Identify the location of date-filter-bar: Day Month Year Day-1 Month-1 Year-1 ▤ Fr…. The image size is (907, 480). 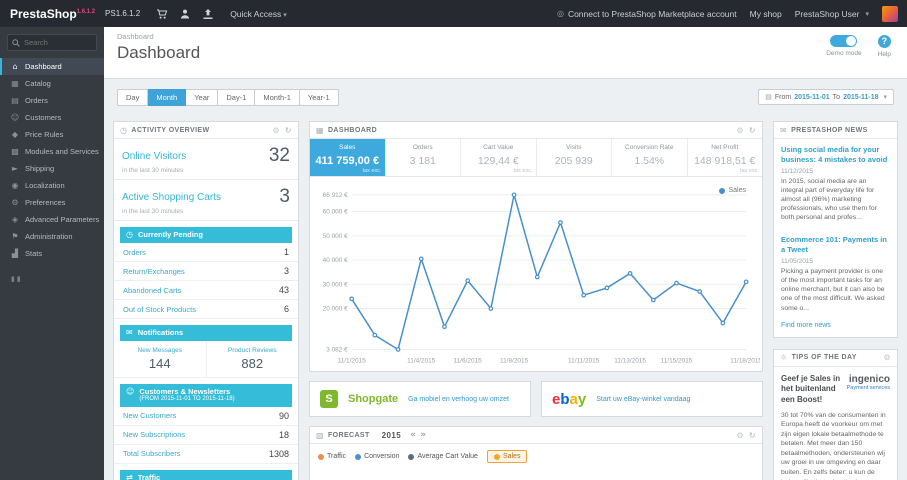
(505, 97).